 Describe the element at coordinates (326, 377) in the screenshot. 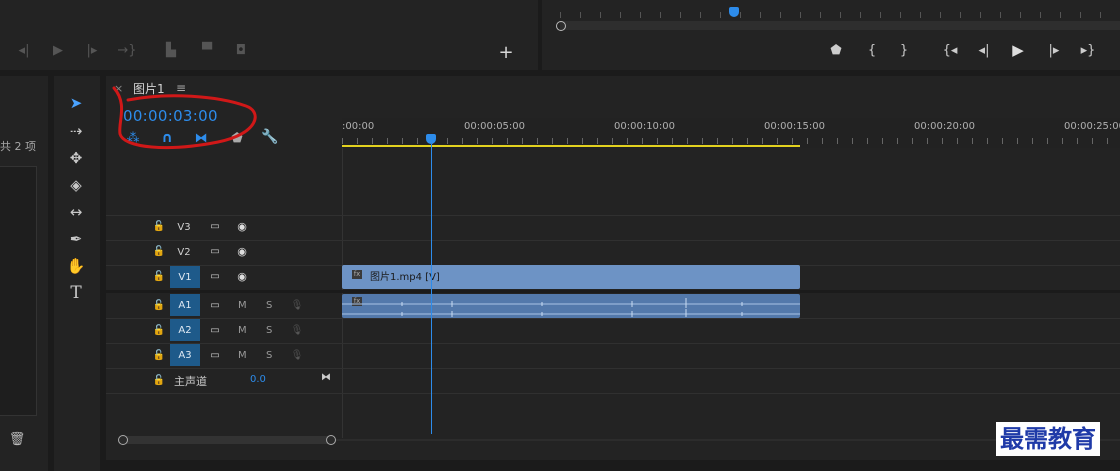

I see `master-bowtie-icon: ⧓` at that location.